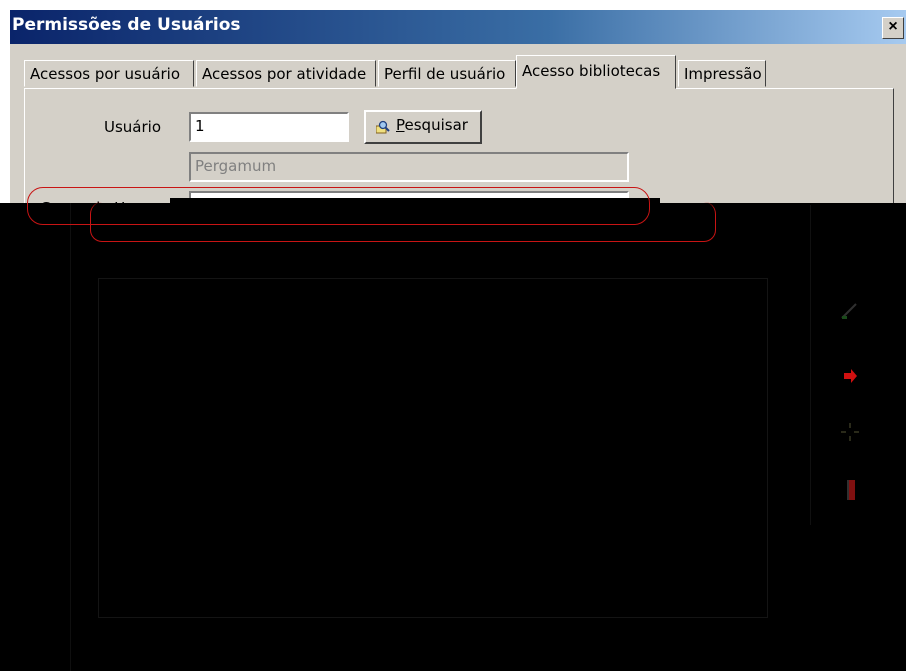 The height and width of the screenshot is (671, 906). I want to click on tab-acesso-bibliotecas: Acesso bibliotecas, so click(596, 72).